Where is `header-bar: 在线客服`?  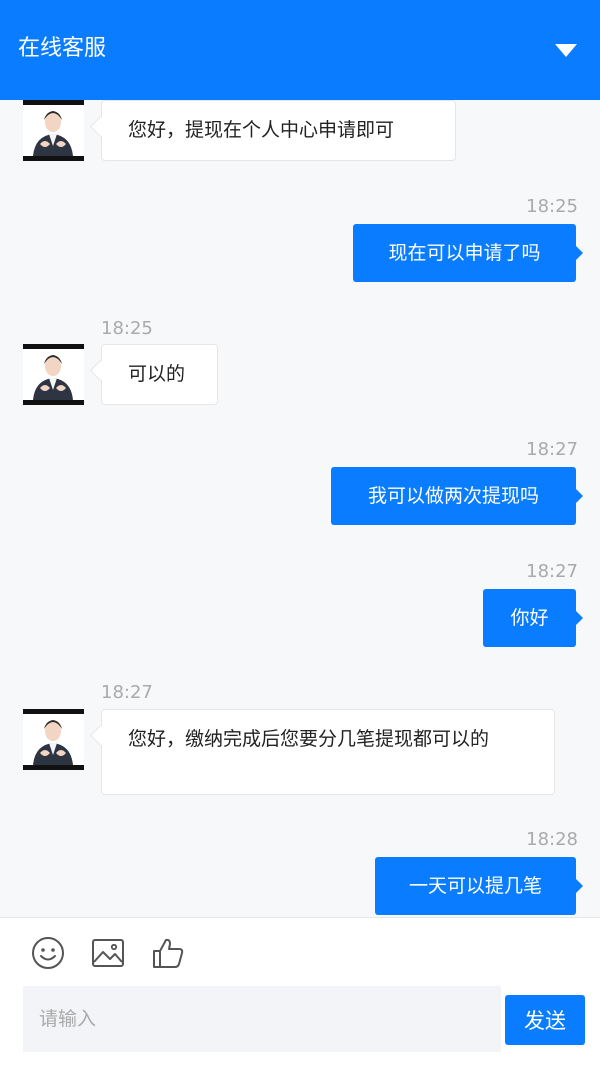
header-bar: 在线客服 is located at coordinates (300, 50).